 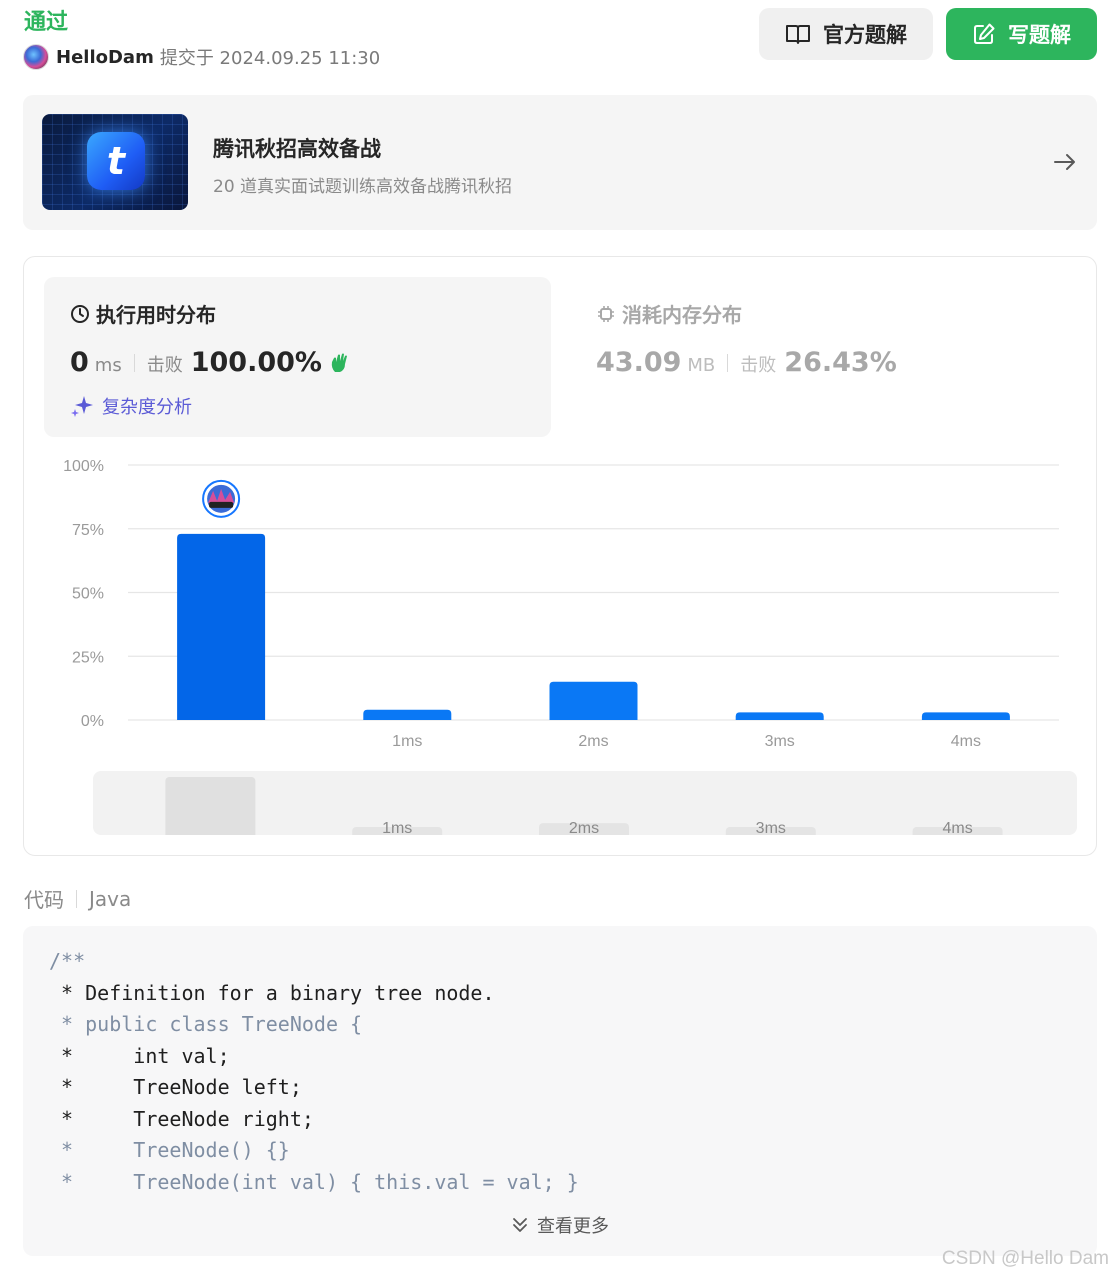 I want to click on tencent-logo-icon: t, so click(x=116, y=161).